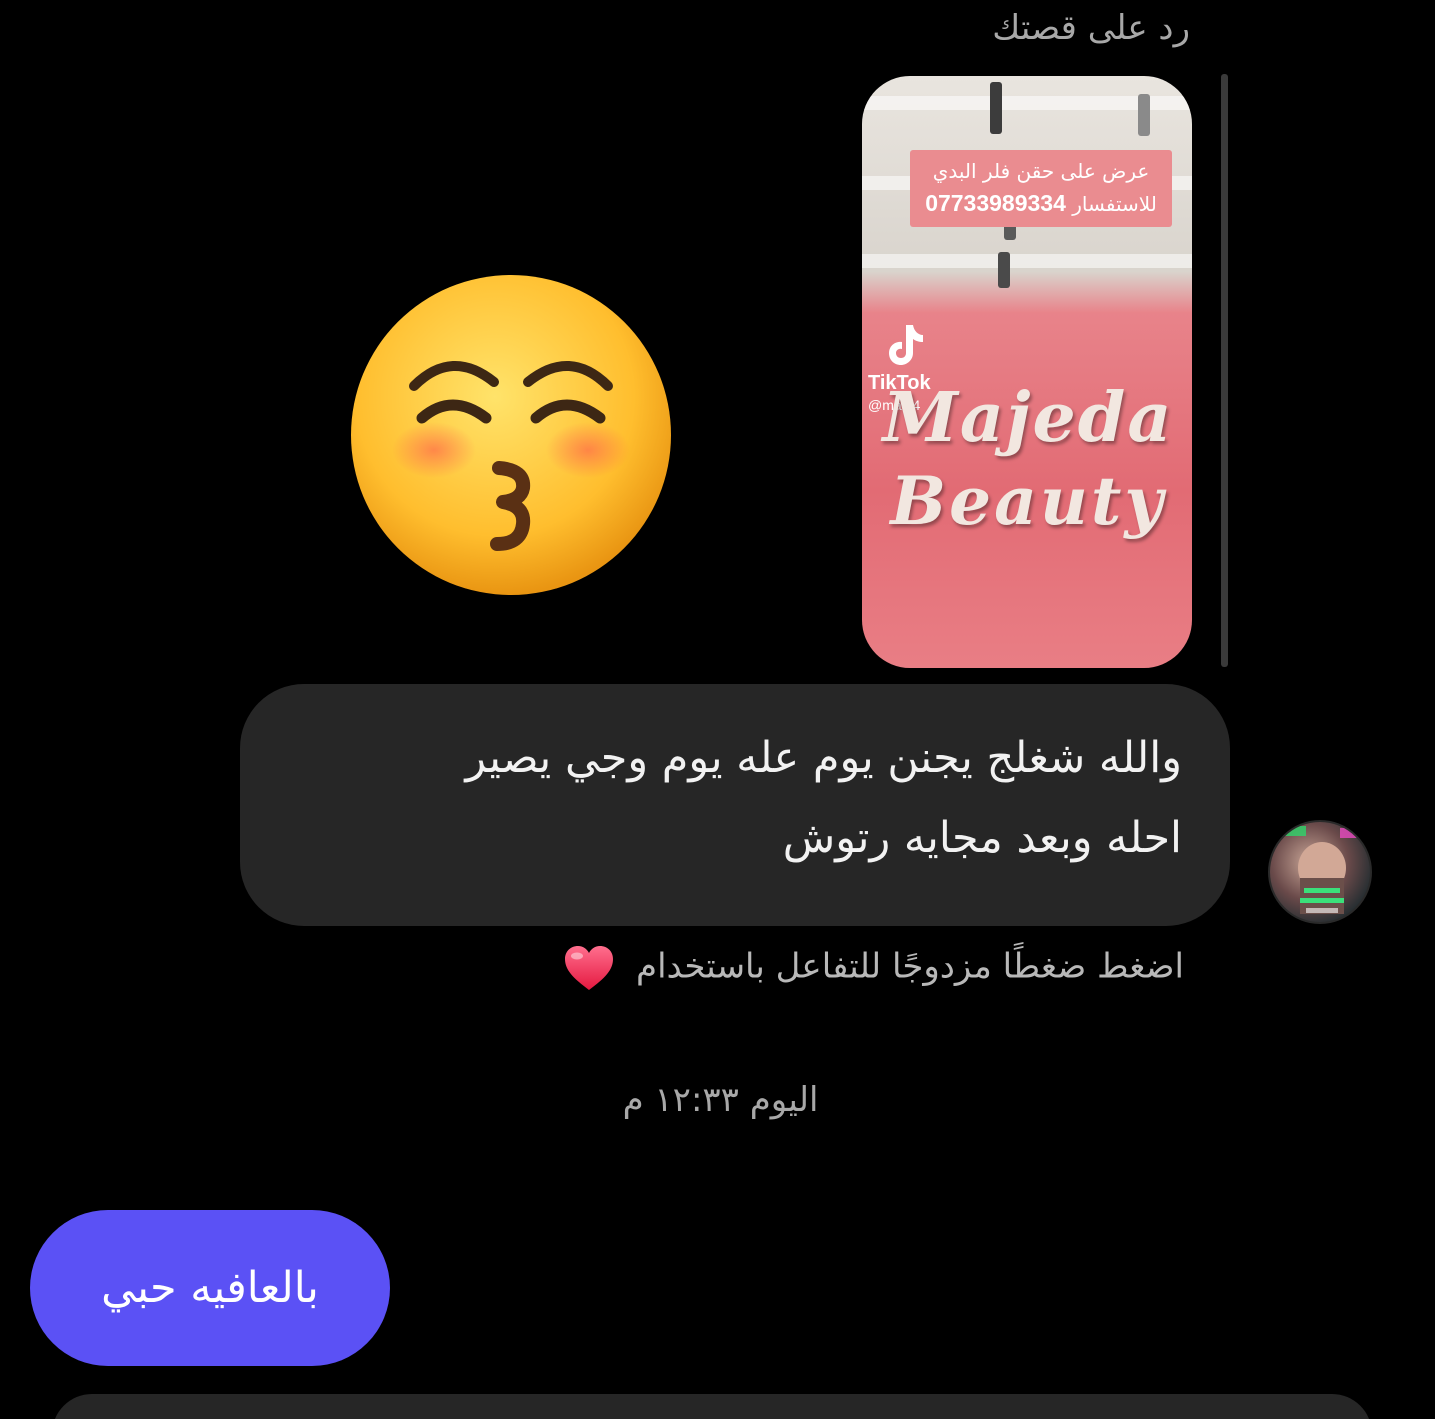 The height and width of the screenshot is (1419, 1435). What do you see at coordinates (982, 838) in the screenshot?
I see `incoming-message-line2: احله وبعد مجايه رتوش` at bounding box center [982, 838].